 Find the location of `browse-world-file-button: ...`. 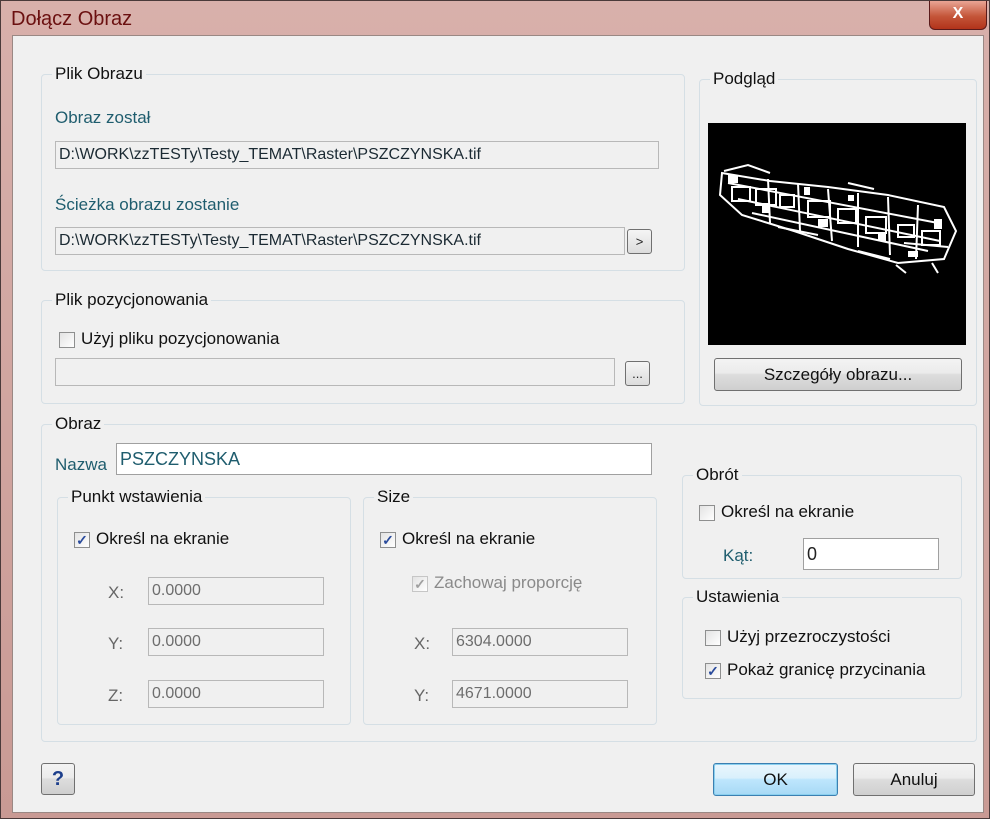

browse-world-file-button: ... is located at coordinates (637, 373).